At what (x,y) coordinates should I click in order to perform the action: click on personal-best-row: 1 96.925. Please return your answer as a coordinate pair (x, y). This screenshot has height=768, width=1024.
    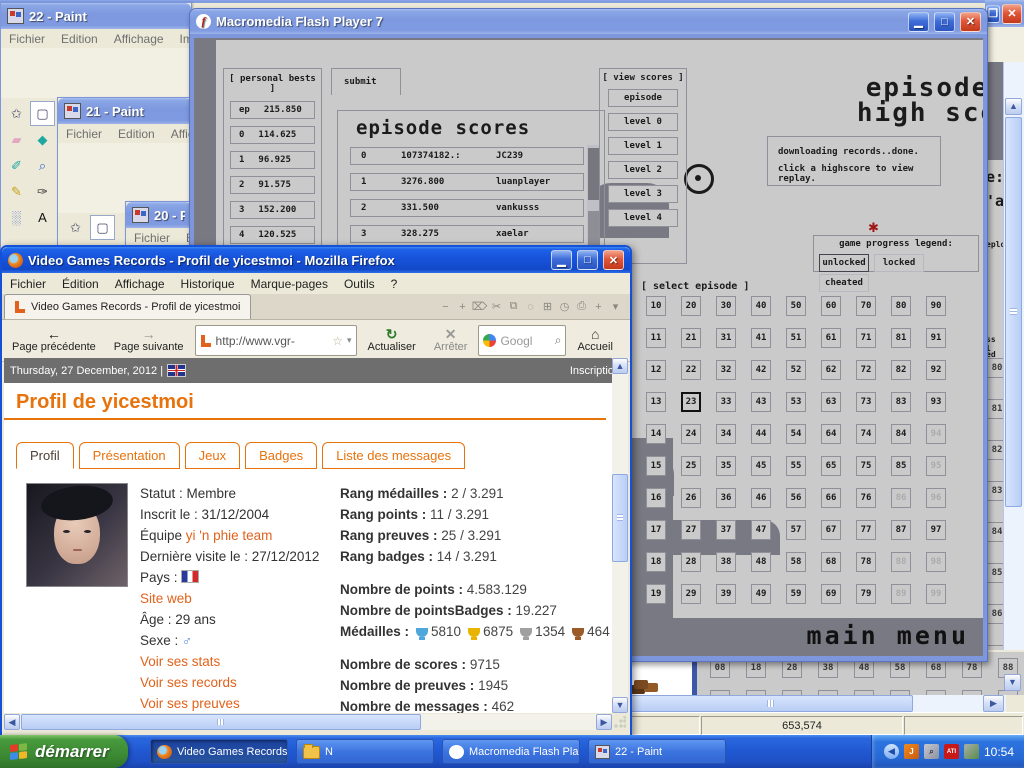
    Looking at the image, I should click on (272, 160).